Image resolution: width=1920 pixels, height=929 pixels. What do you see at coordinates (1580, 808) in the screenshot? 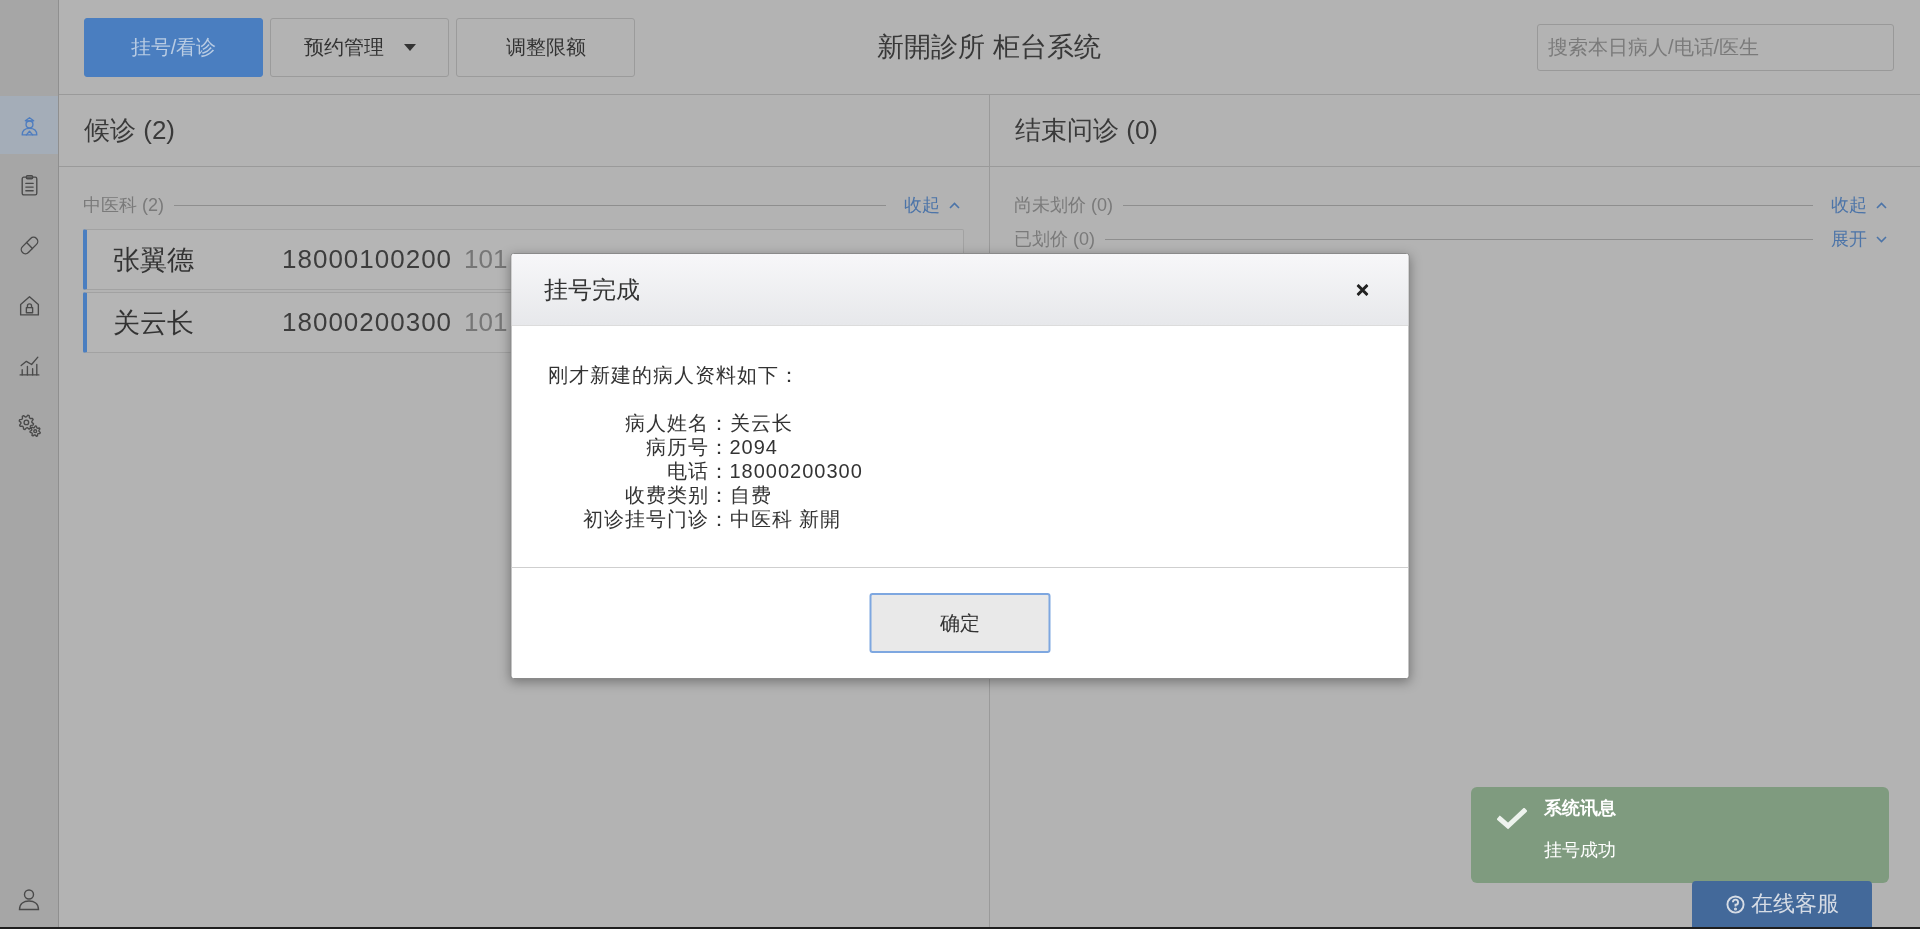
I see `toast-title: 系统讯息` at bounding box center [1580, 808].